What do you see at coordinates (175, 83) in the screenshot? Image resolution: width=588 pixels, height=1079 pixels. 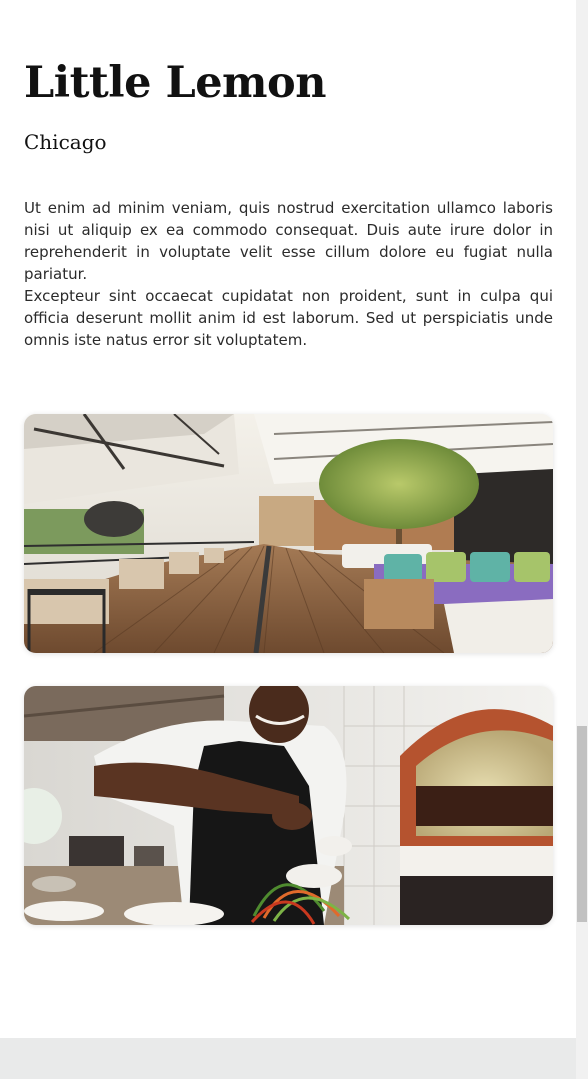 I see `page-title: Little Lemon` at bounding box center [175, 83].